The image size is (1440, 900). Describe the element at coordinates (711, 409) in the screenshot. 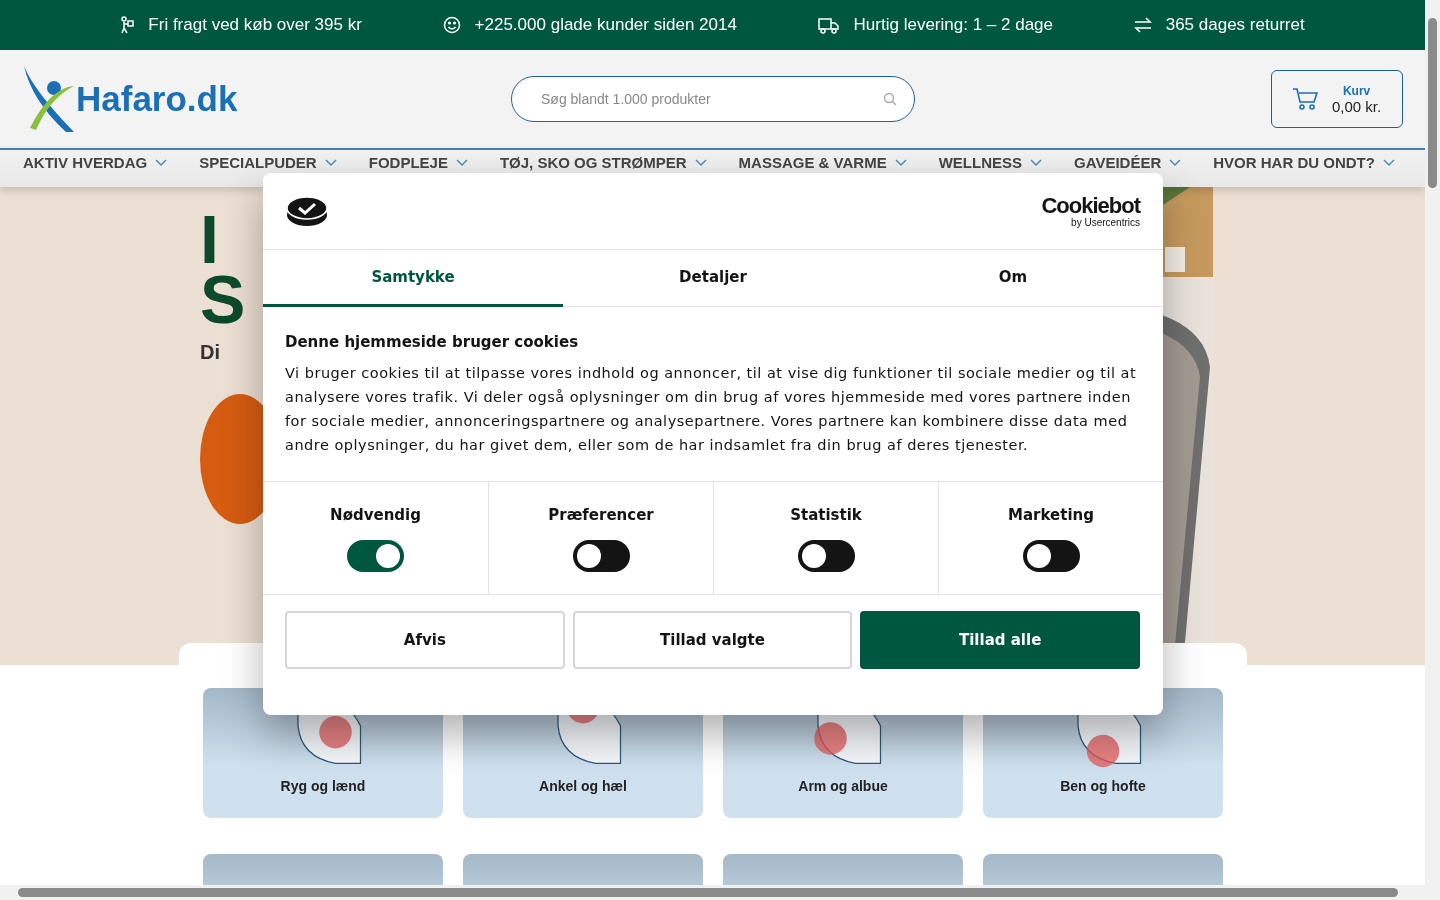

I see `dialog-text: Vi bruger cookies til at tilpasse vores indhold og annoncer, til at vise dig funktioner til sociale medier og til at analysere vores trafik. Vi deler også oplysninger om din brug af vores hjemmeside med vores partnere inden for sociale medier, annonceringspartnere og analysepartnere. Vores partnere kan kombinere disse data med andre oplysninger, du har givet dem, eller som de har indsamlet fra din brug af deres tjenester.` at that location.